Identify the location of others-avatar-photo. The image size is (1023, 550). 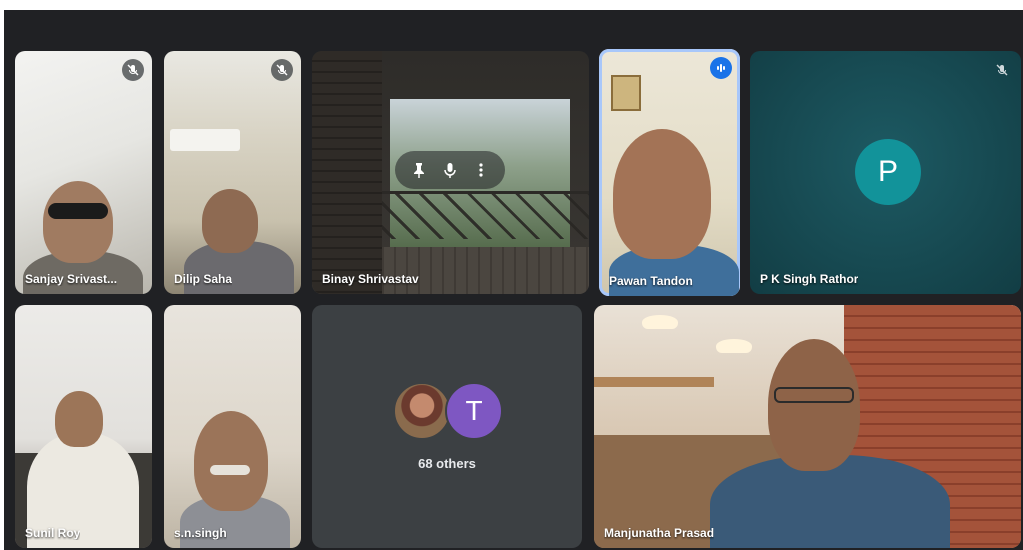
(422, 411).